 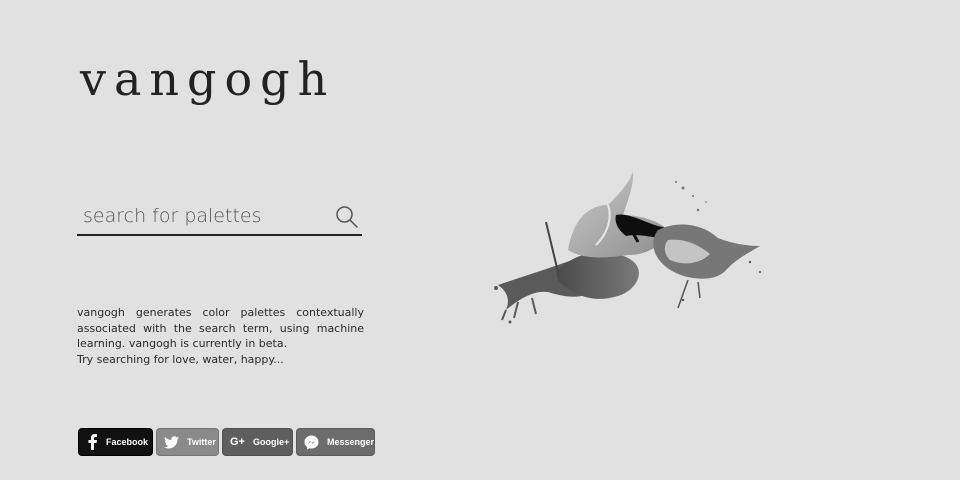 I want to click on description-line: learning. vangogh is currently in beta., so click(x=182, y=343).